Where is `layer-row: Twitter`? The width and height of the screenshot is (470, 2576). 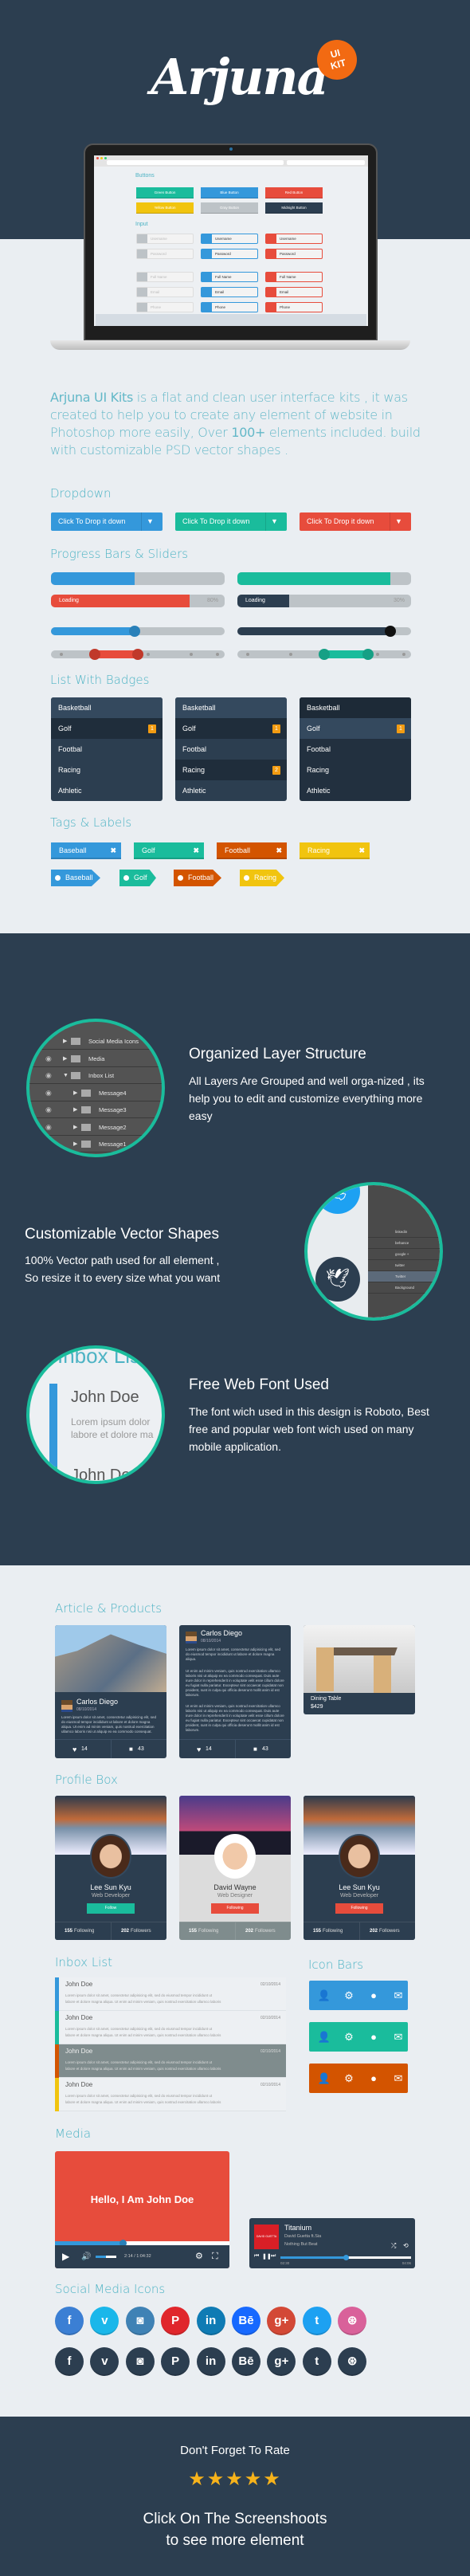
layer-row: Twitter is located at coordinates (404, 1276).